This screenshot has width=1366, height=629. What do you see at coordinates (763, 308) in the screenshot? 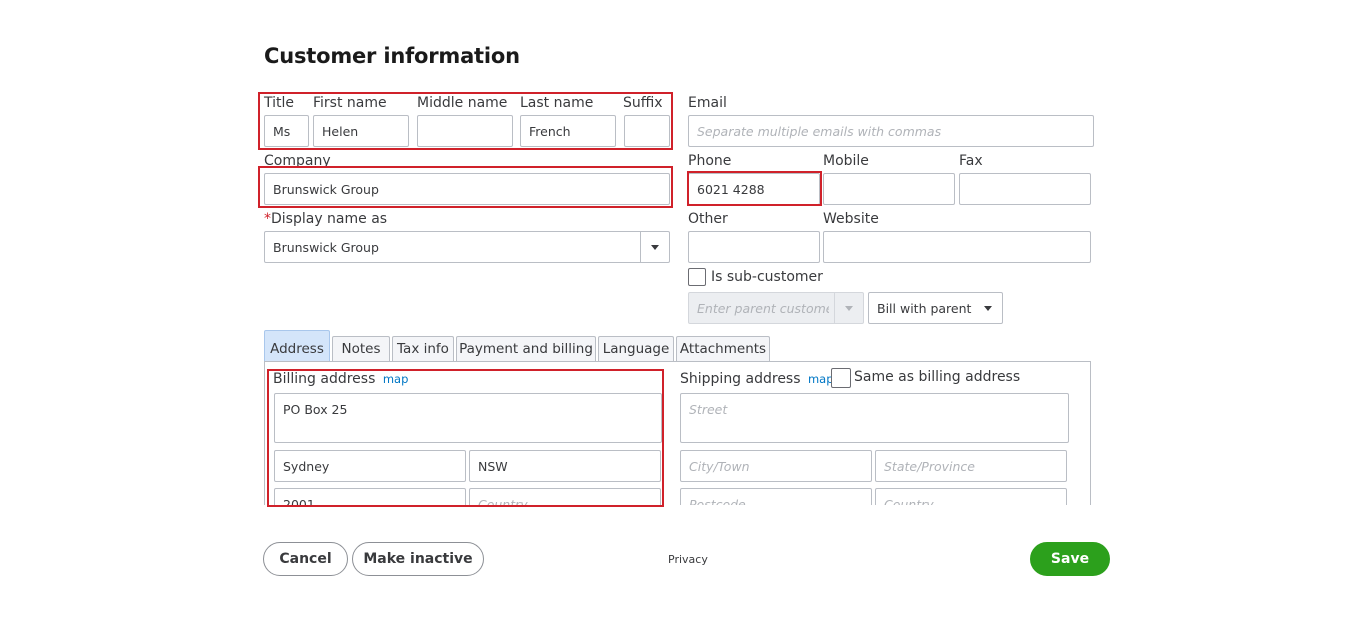
I see `parent-customer-placeholder: Enter parent customer` at bounding box center [763, 308].